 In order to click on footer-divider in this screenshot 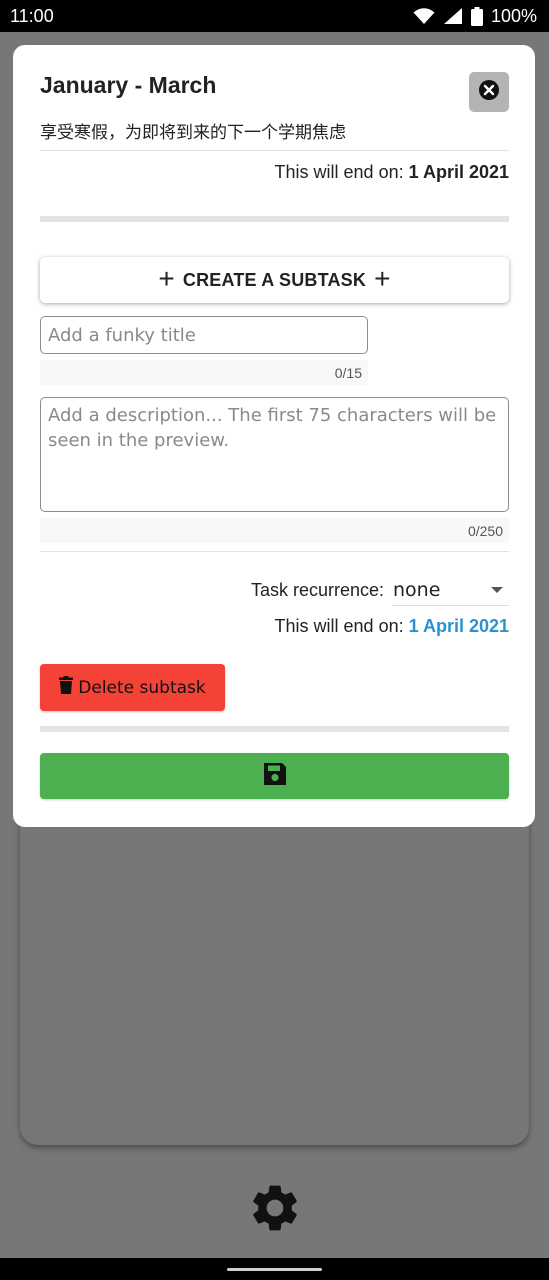, I will do `click(274, 729)`.